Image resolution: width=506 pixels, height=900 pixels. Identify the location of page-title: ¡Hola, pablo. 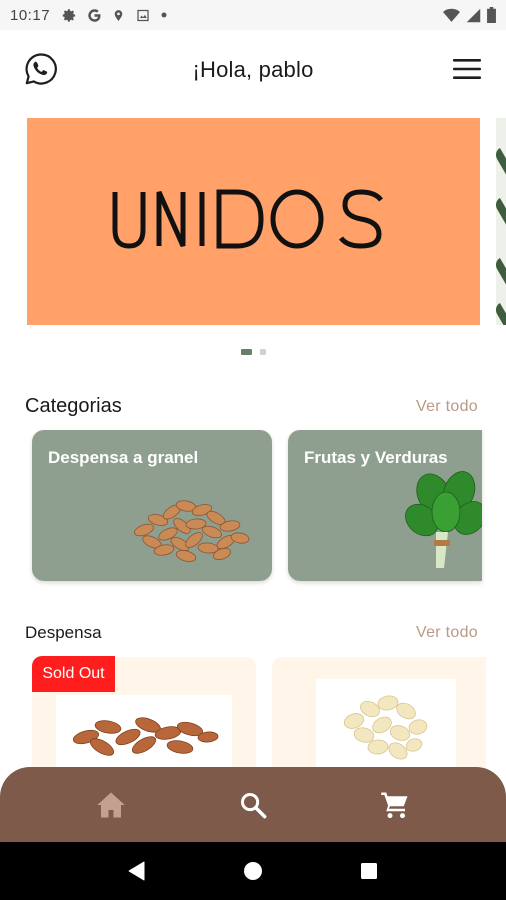
(253, 69).